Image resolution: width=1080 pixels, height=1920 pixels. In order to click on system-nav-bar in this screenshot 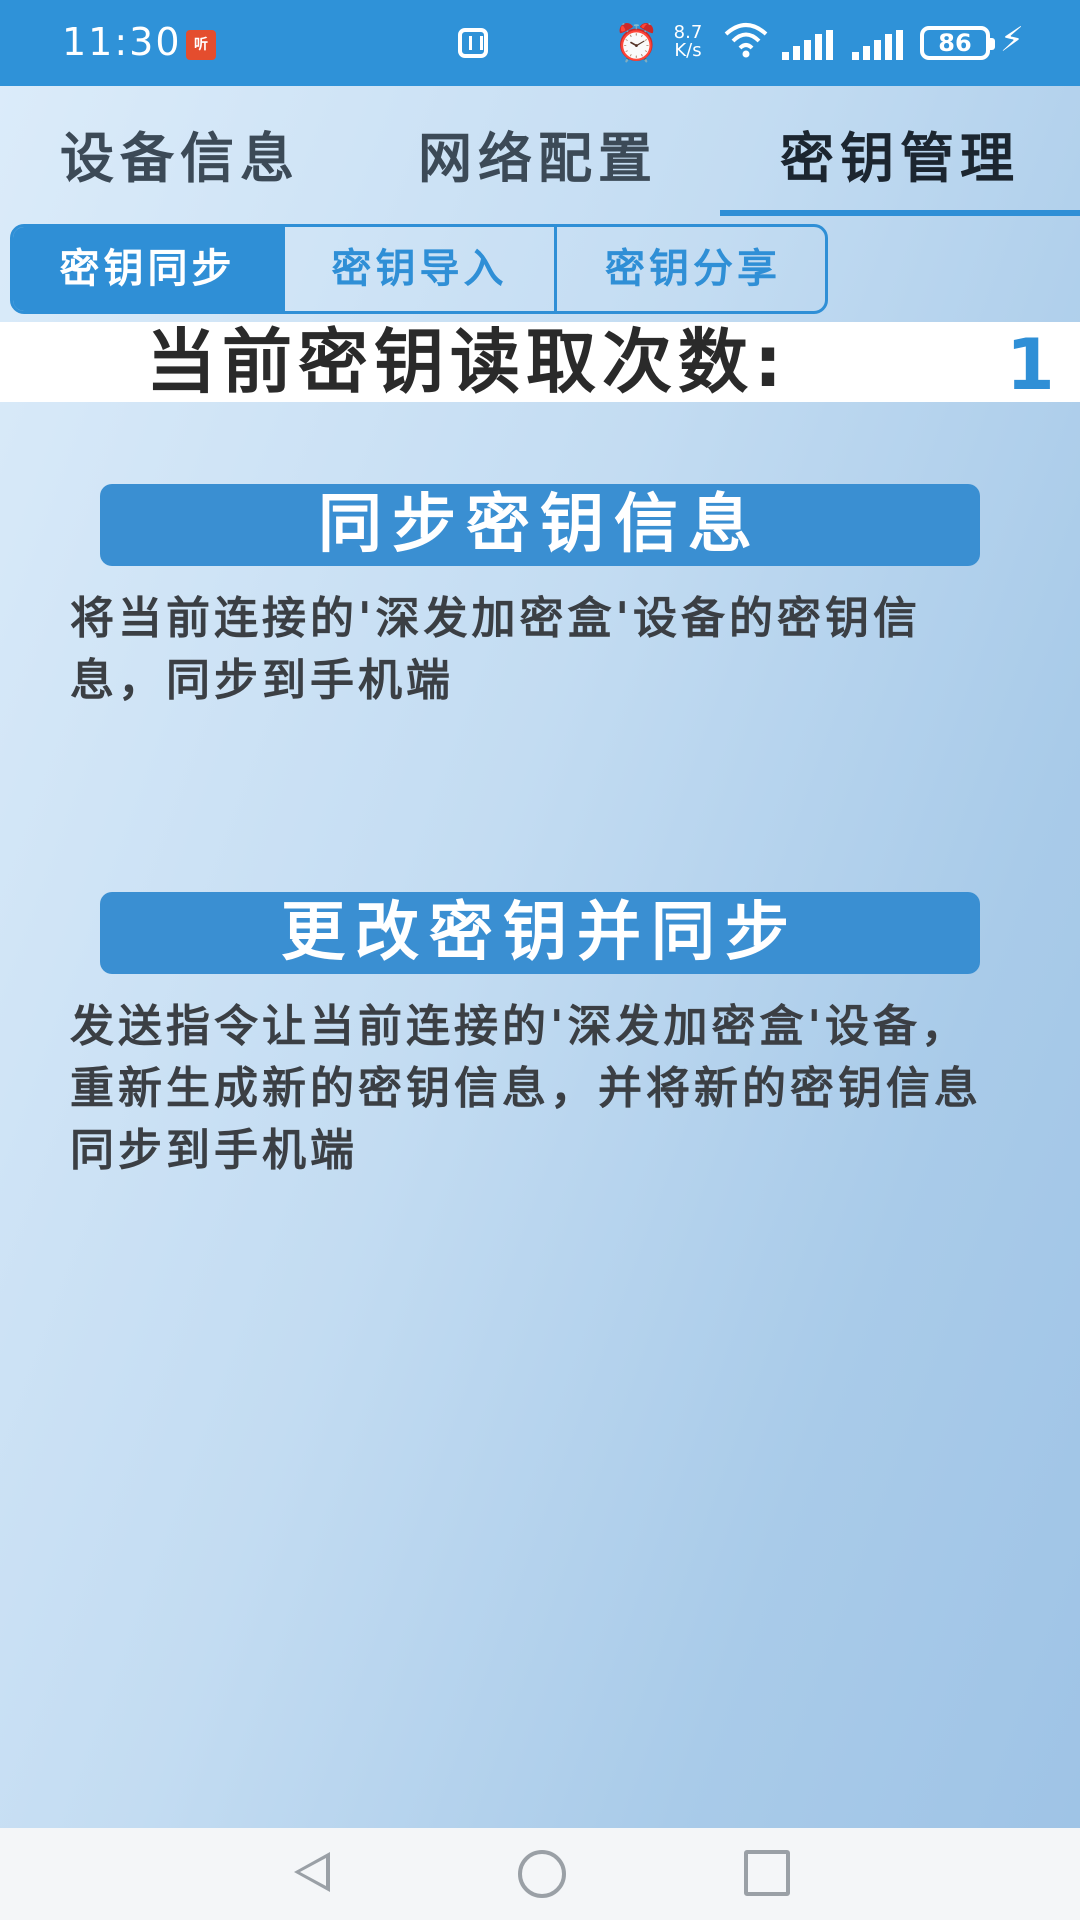, I will do `click(540, 1874)`.